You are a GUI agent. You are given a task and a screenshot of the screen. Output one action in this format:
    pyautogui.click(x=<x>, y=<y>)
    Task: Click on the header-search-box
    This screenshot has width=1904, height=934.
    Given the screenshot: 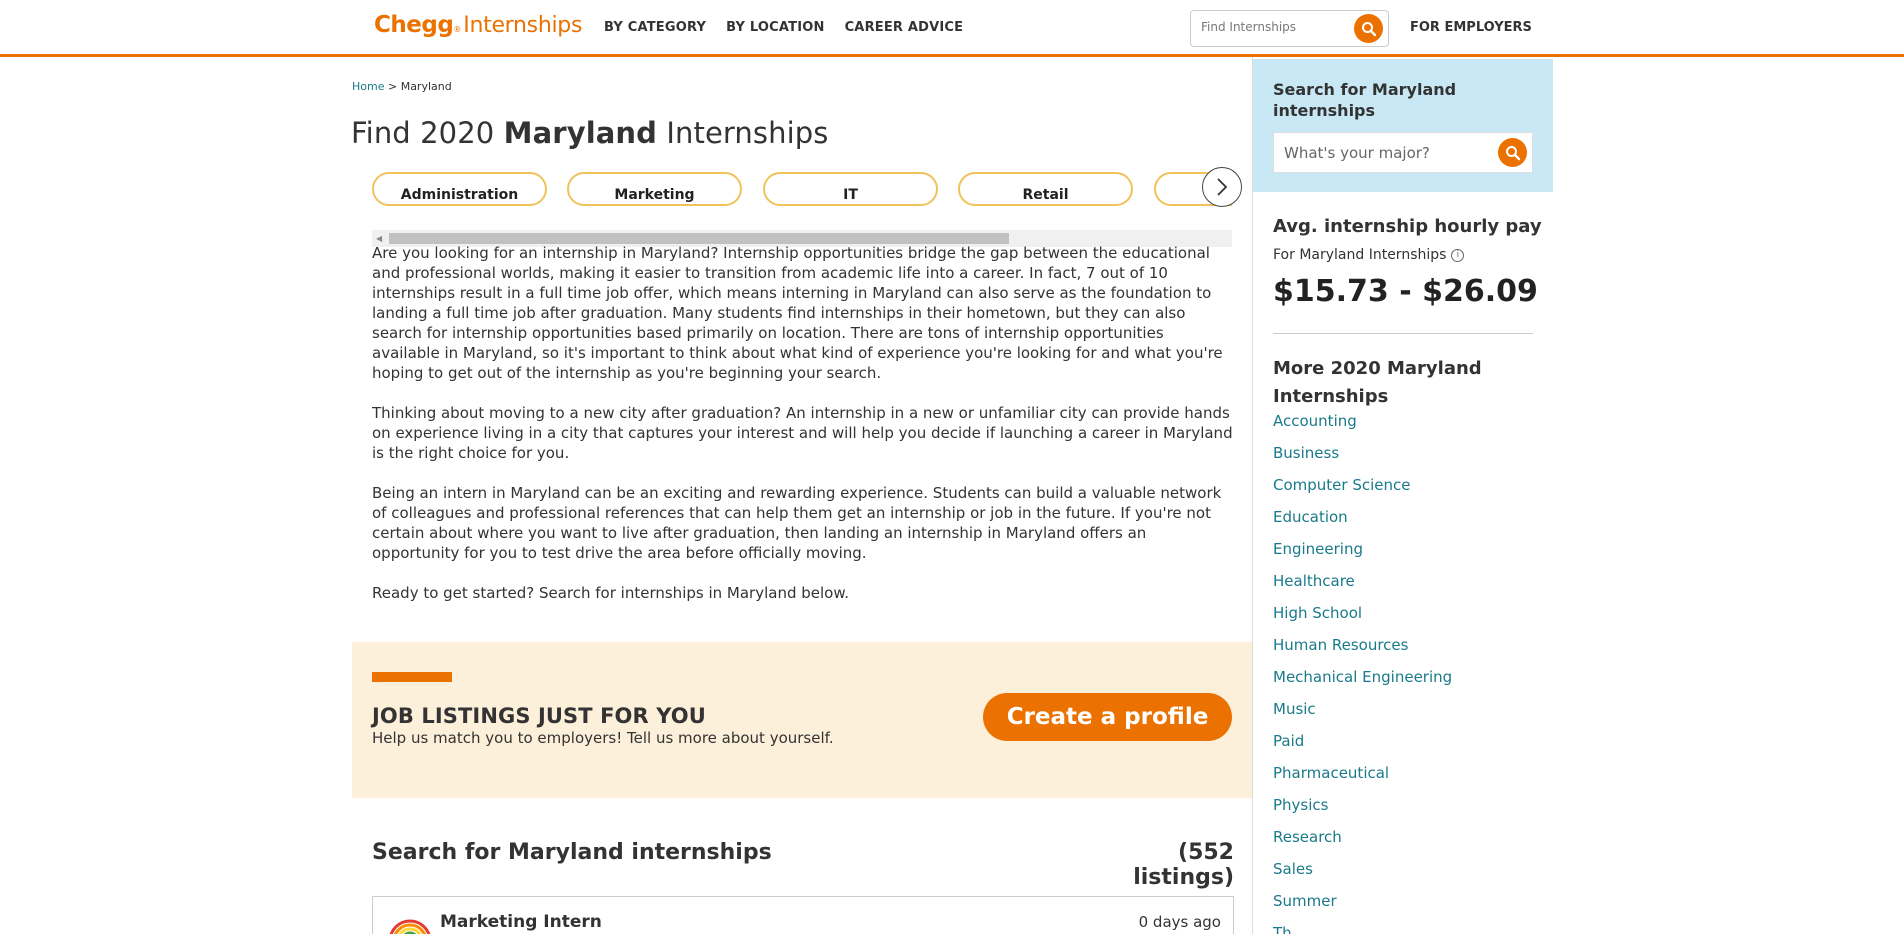 What is the action you would take?
    pyautogui.click(x=1289, y=28)
    